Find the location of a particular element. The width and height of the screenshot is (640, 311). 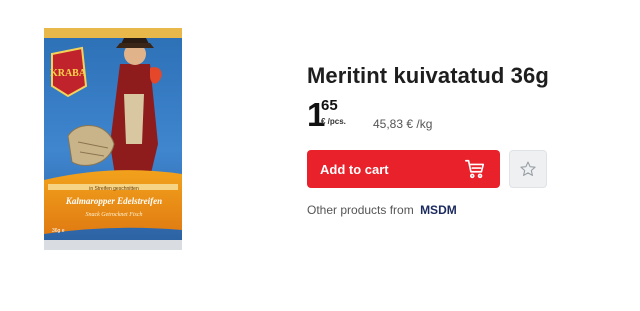

other-products-prefix: Other products from is located at coordinates (360, 210).